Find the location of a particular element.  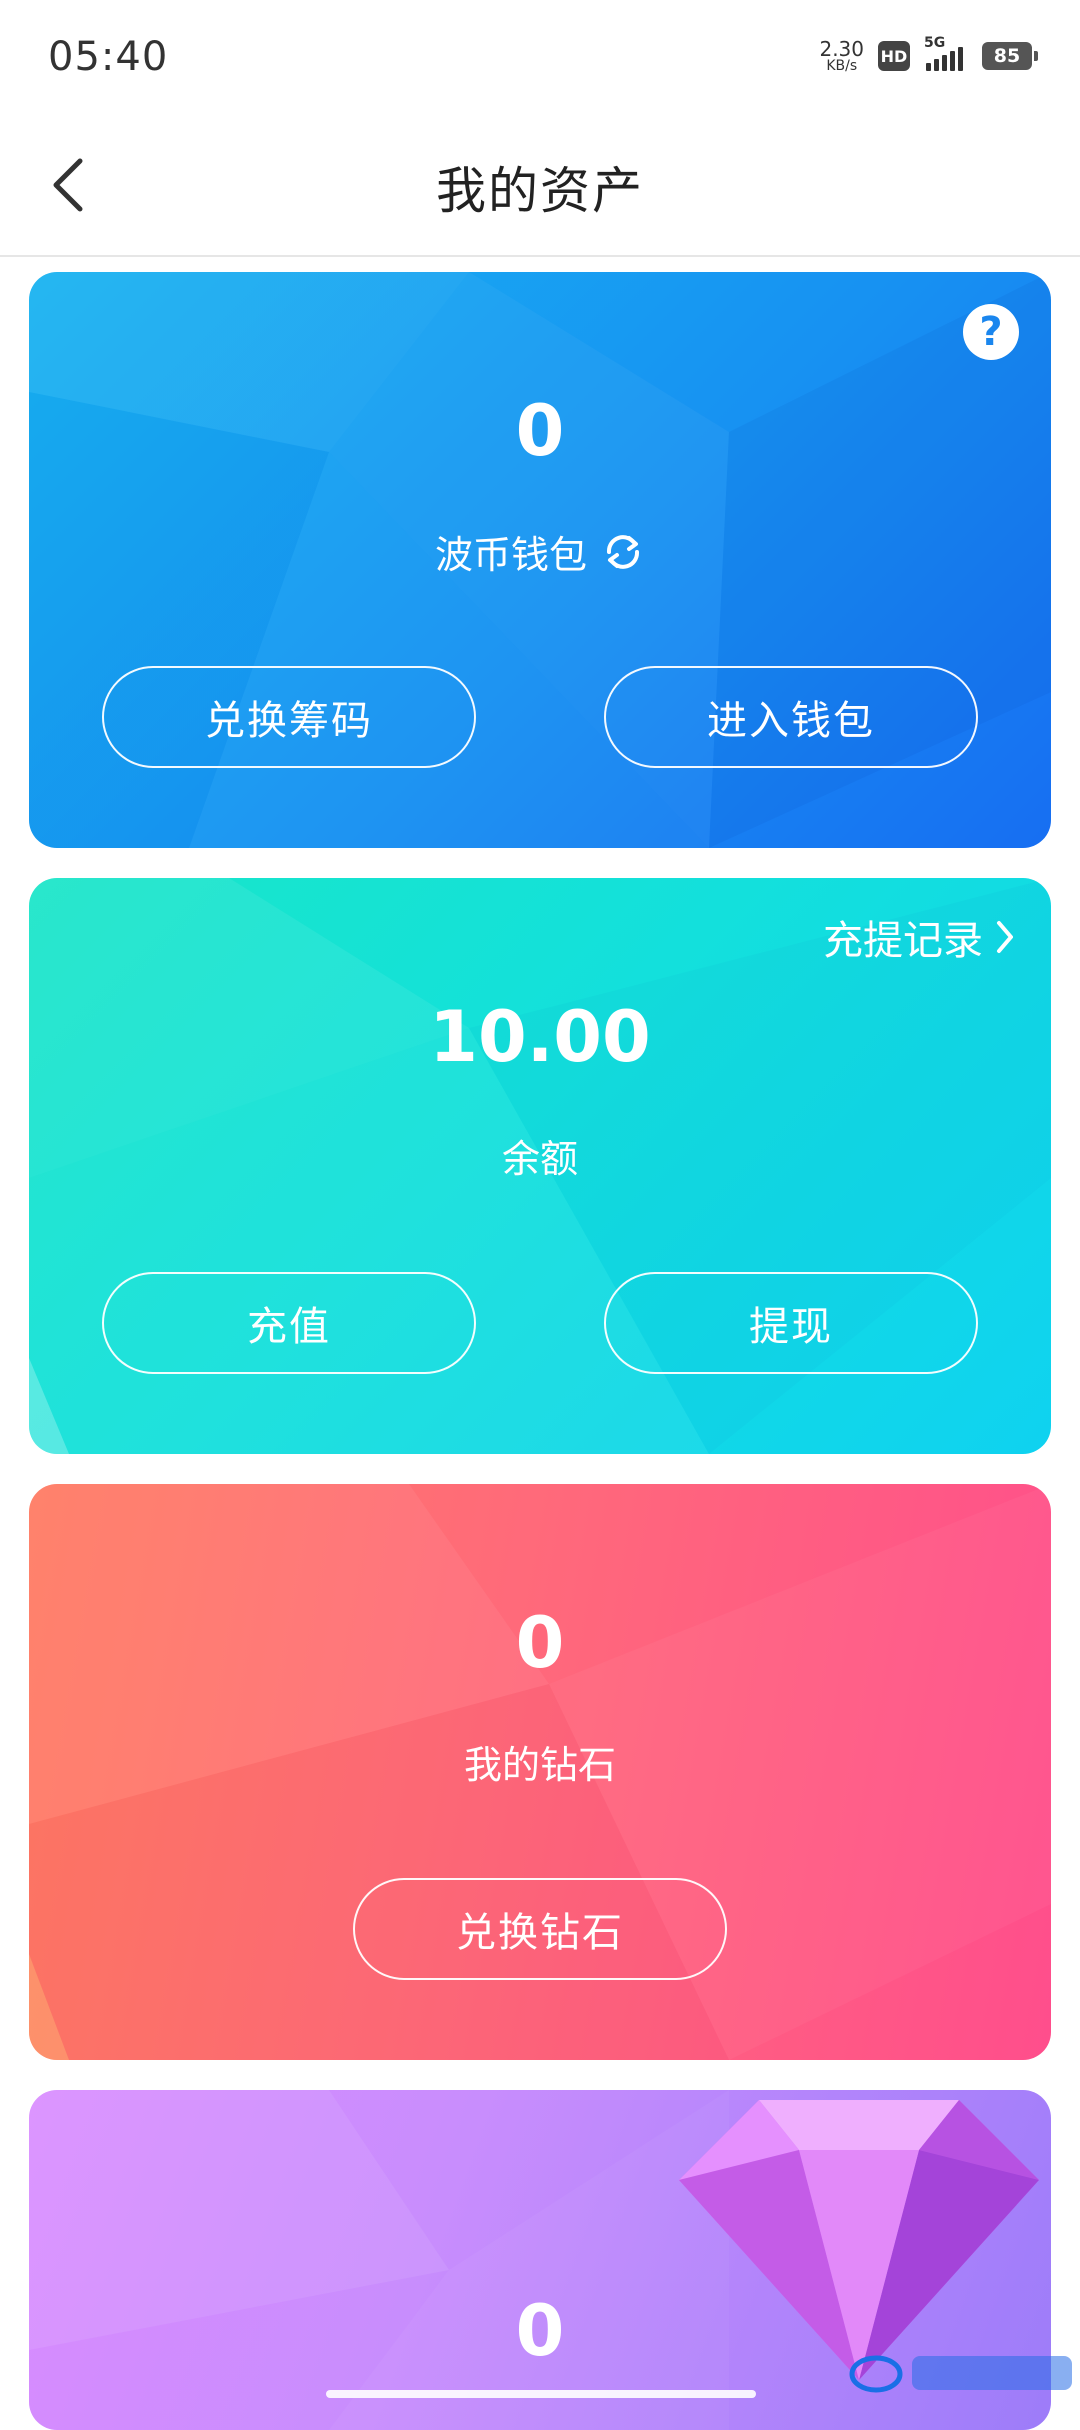

home-indicator is located at coordinates (541, 2394).